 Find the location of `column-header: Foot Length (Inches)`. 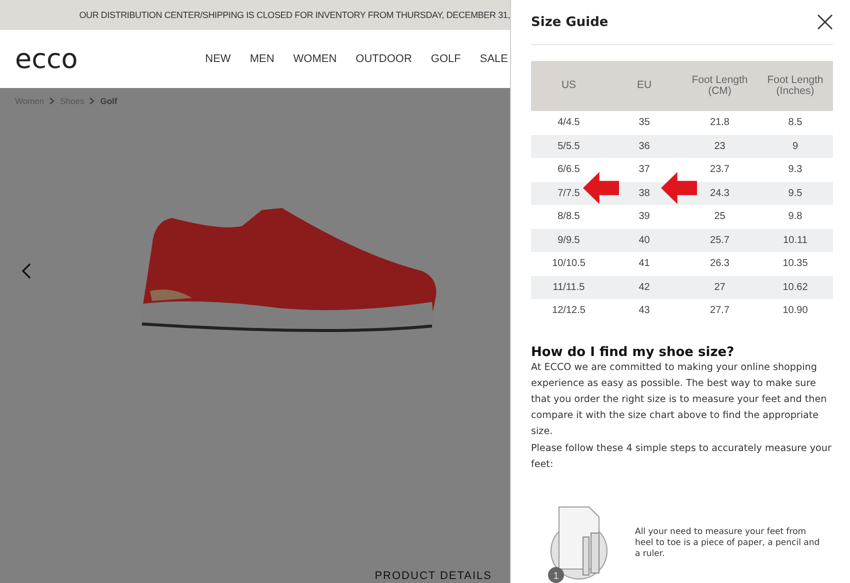

column-header: Foot Length (Inches) is located at coordinates (795, 86).